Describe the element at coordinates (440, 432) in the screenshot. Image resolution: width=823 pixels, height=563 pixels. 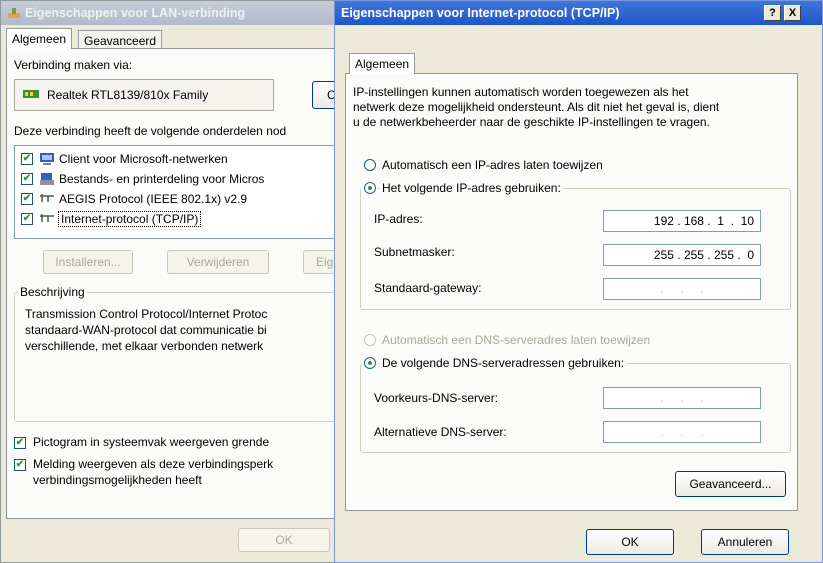
I see `alternate-dns-label: Alternatieve DNS-server:` at that location.